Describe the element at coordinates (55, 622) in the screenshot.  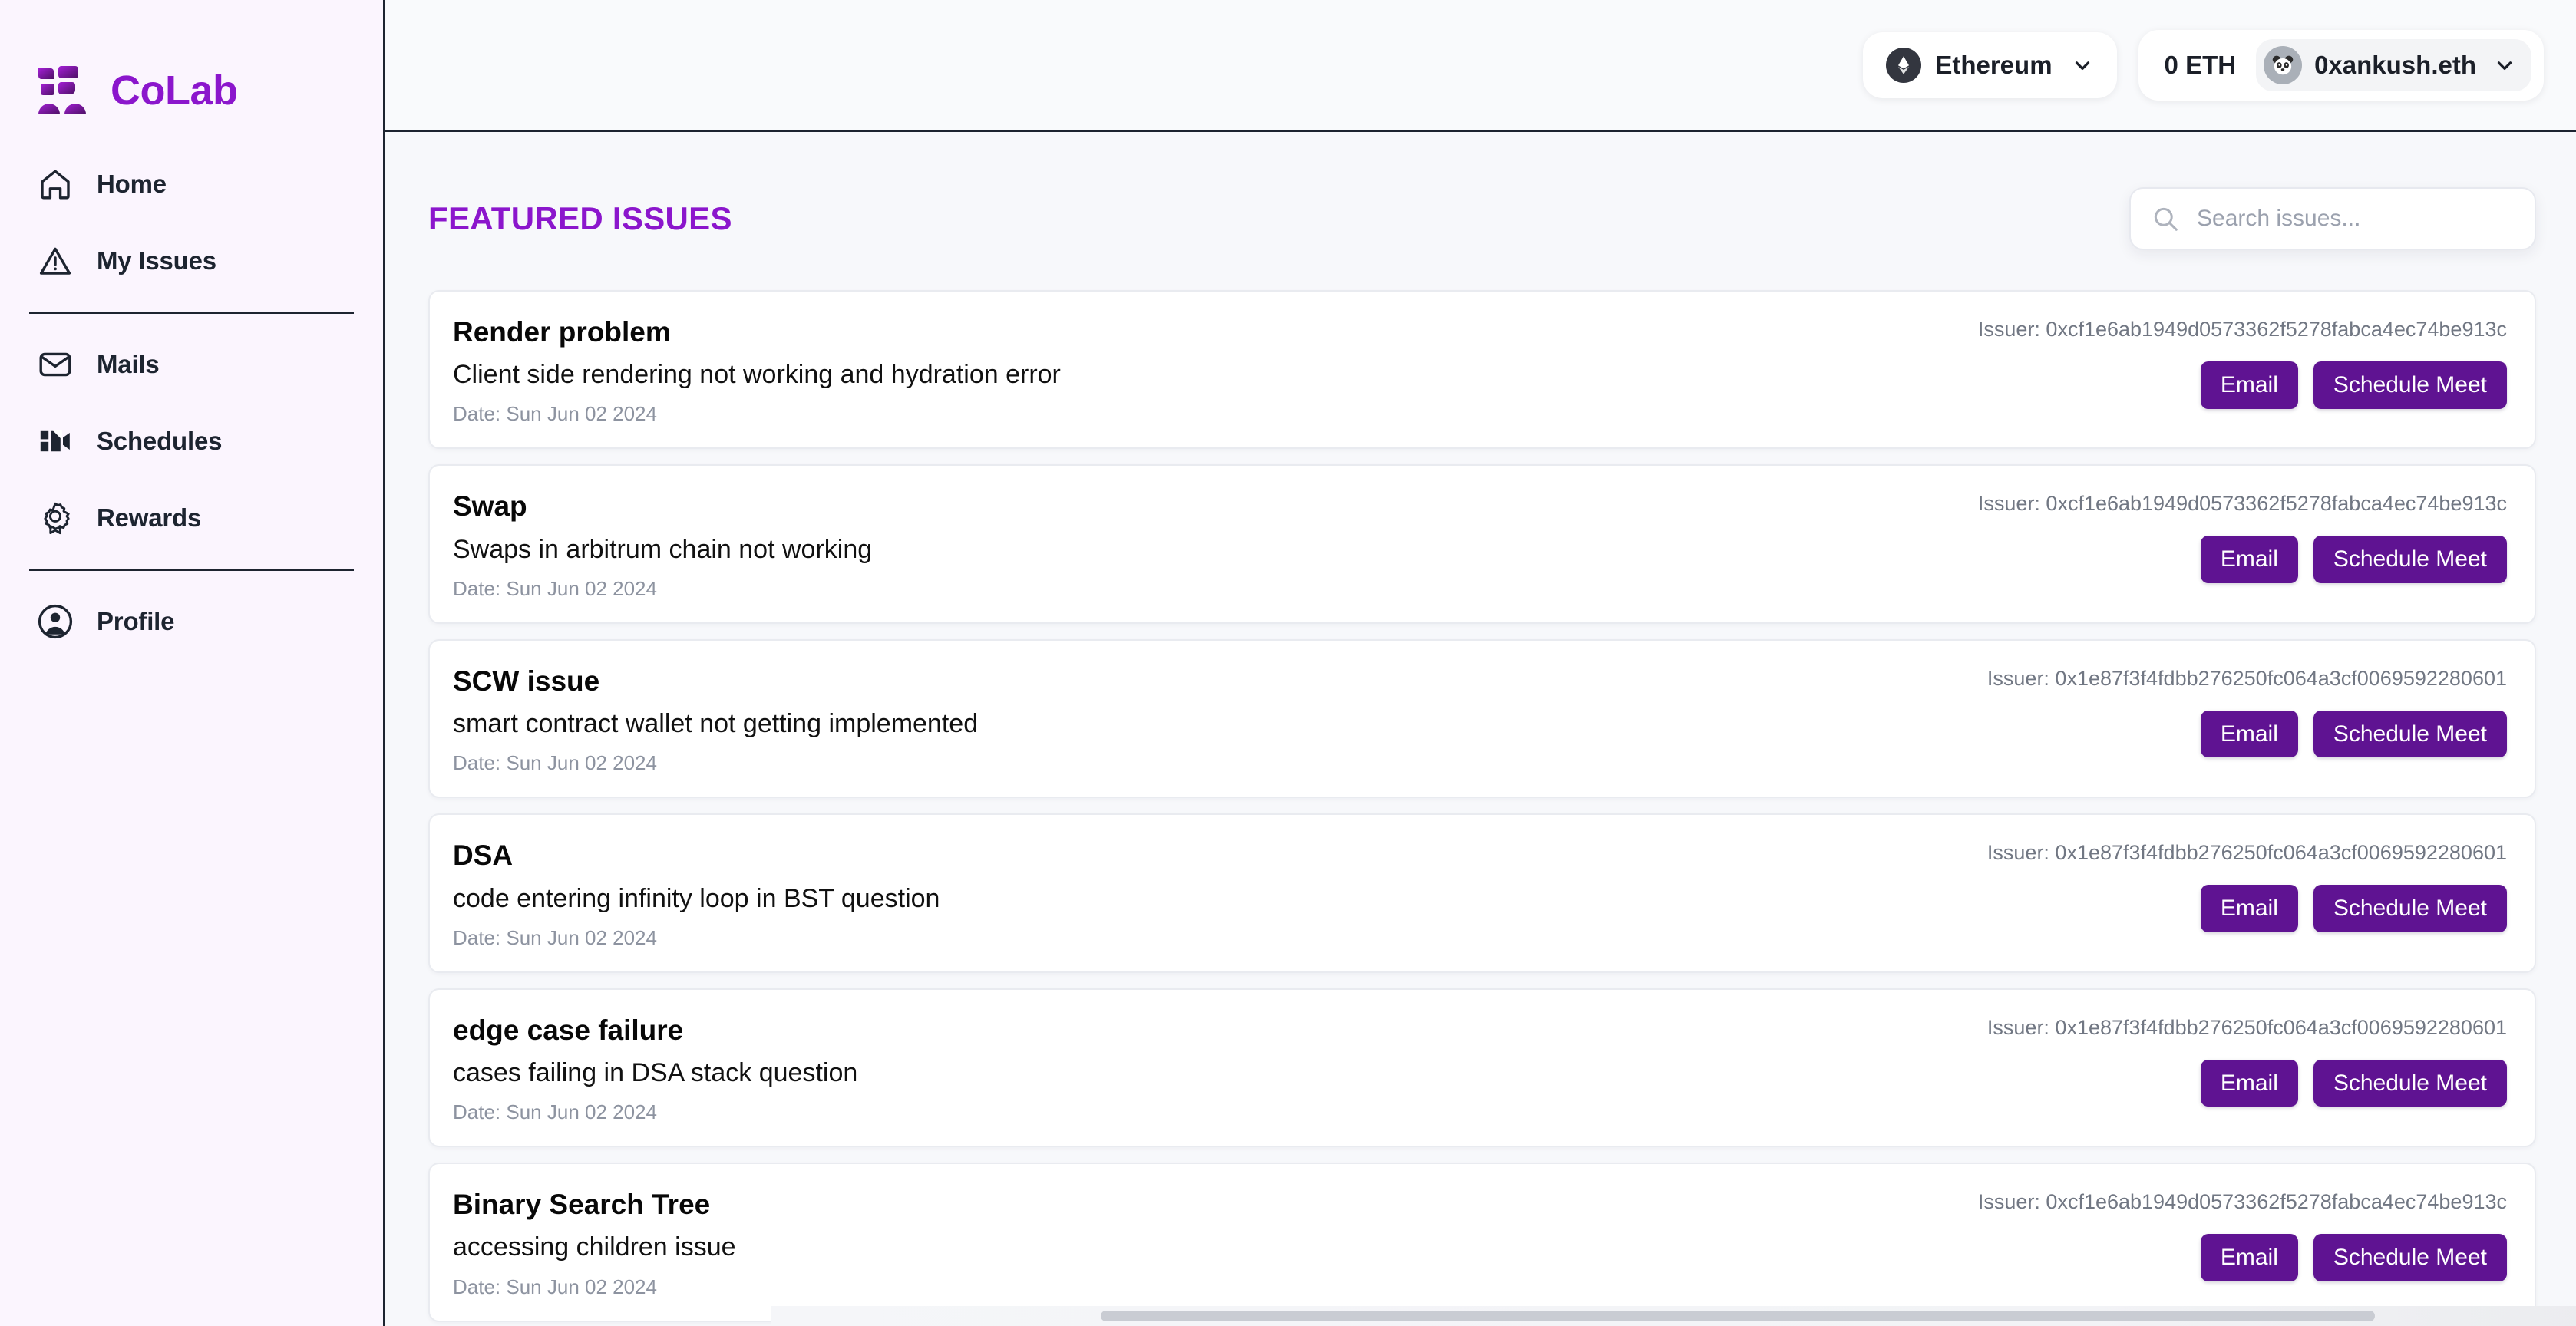
I see `user-avatar-icon` at that location.